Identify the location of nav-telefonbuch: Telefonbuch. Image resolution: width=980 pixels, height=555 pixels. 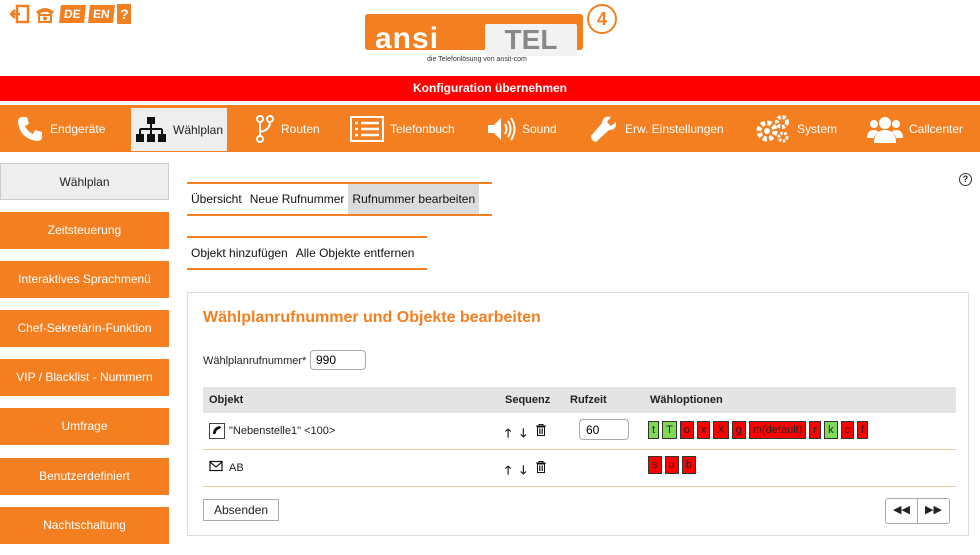
(402, 128).